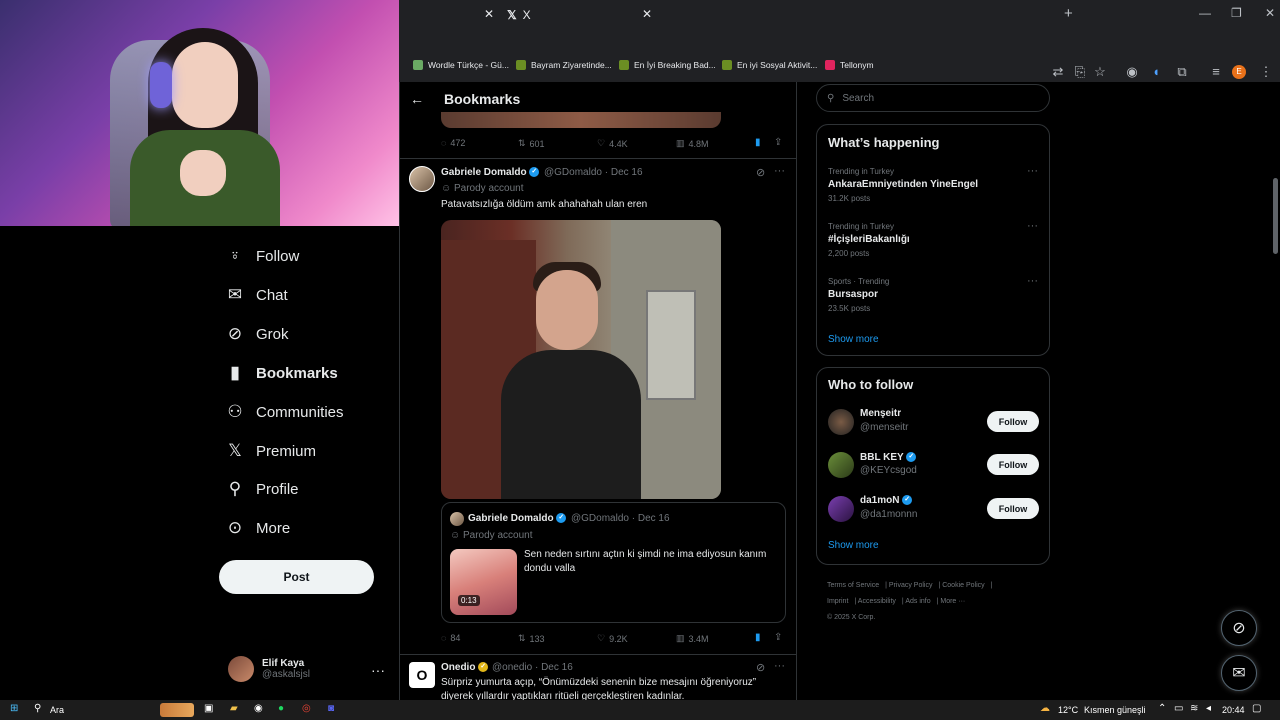  What do you see at coordinates (281, 373) in the screenshot?
I see `nav-bookmarks: ▮ Bookmarks` at bounding box center [281, 373].